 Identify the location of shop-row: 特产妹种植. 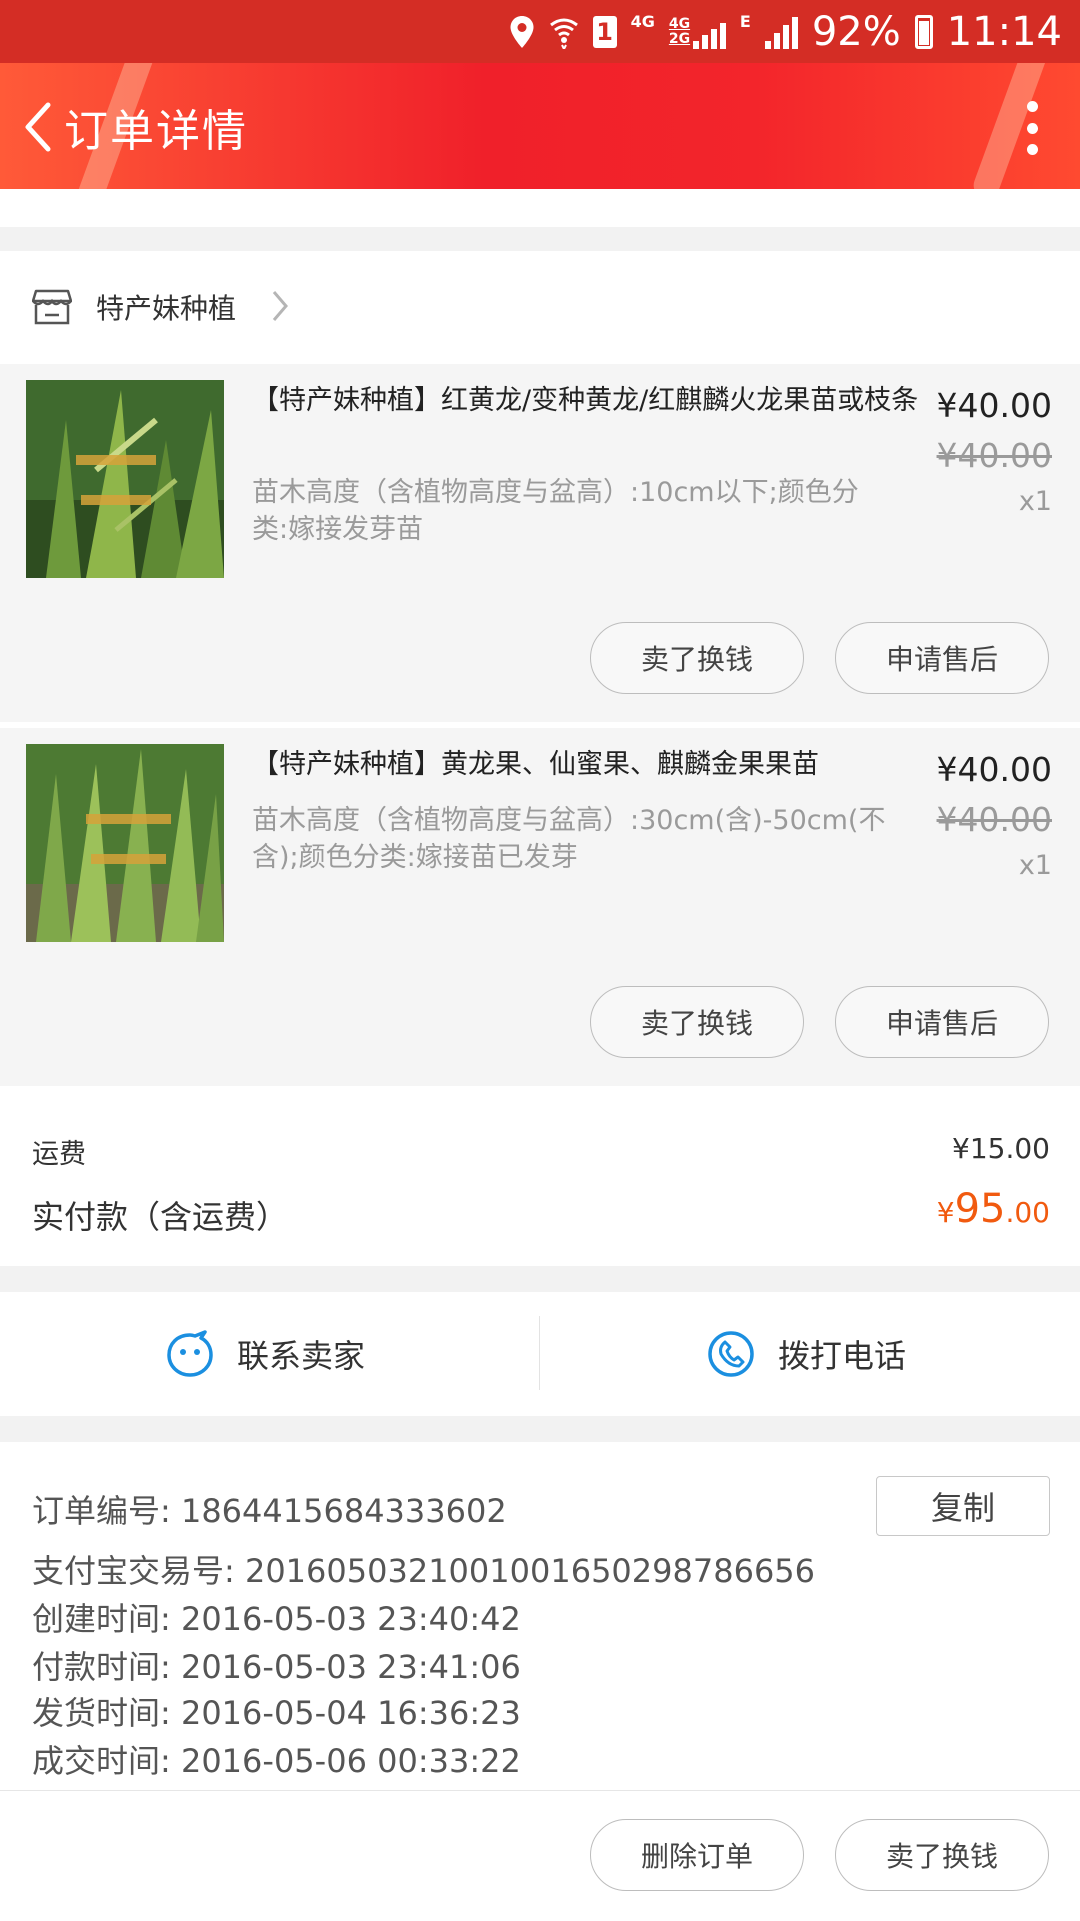
(540, 307).